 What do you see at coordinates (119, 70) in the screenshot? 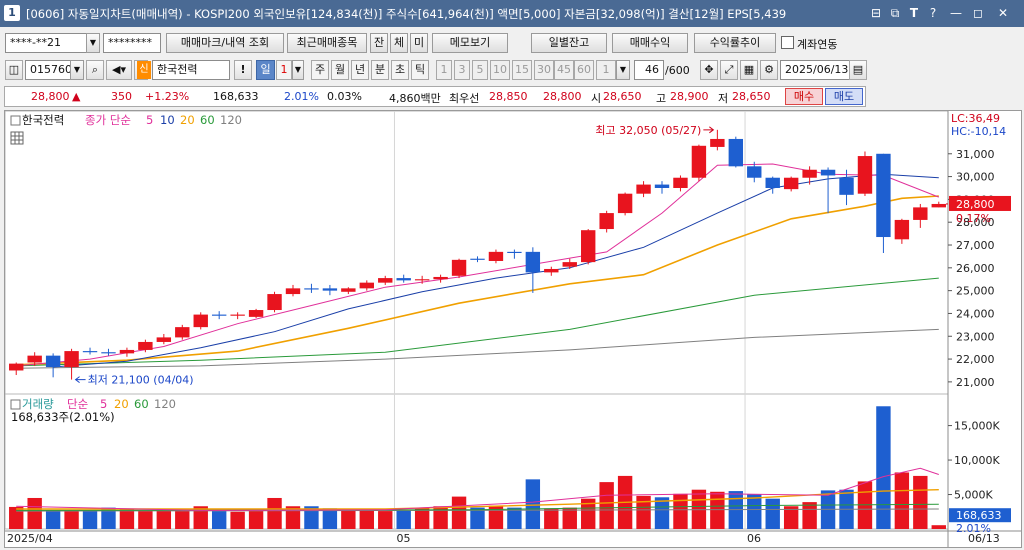
I see `sound-icon: ◀▾` at bounding box center [119, 70].